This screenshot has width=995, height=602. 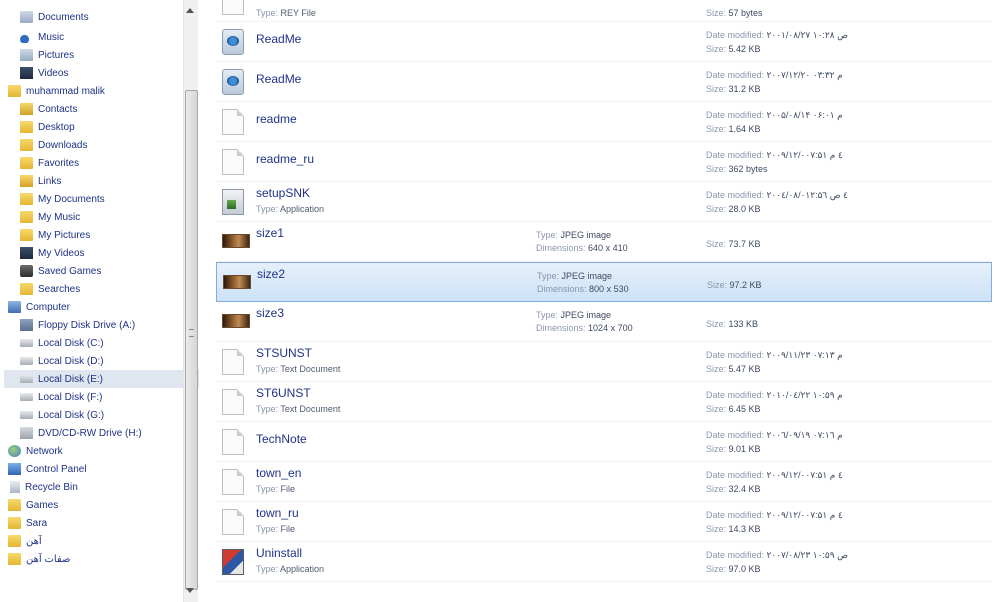 I want to click on readme-icon, so click(x=233, y=82).